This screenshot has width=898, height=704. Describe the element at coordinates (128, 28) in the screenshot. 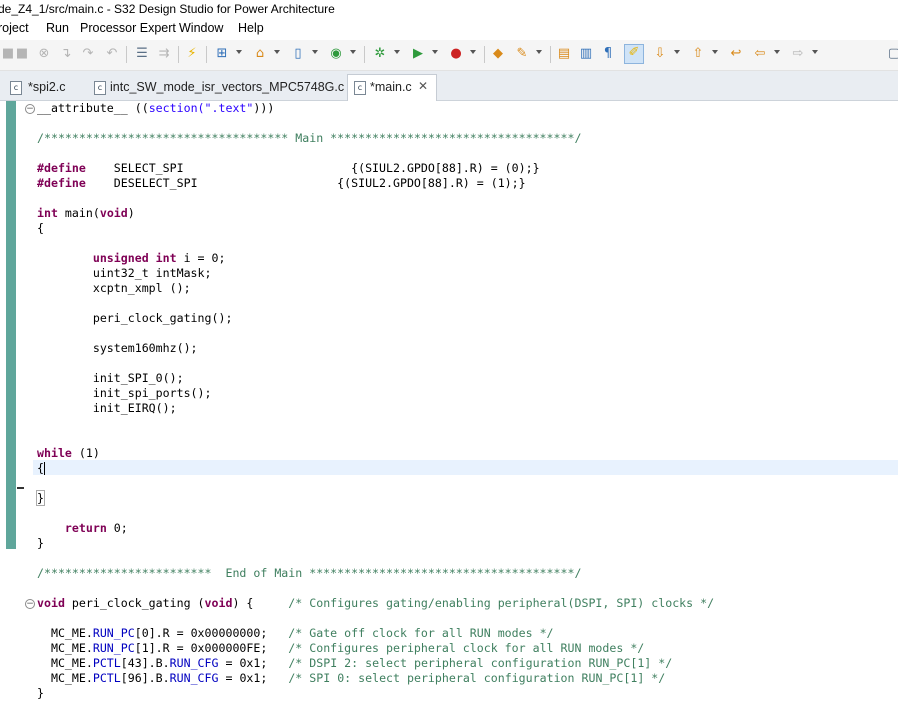

I see `menu-processor-expert: Processor Expert` at that location.